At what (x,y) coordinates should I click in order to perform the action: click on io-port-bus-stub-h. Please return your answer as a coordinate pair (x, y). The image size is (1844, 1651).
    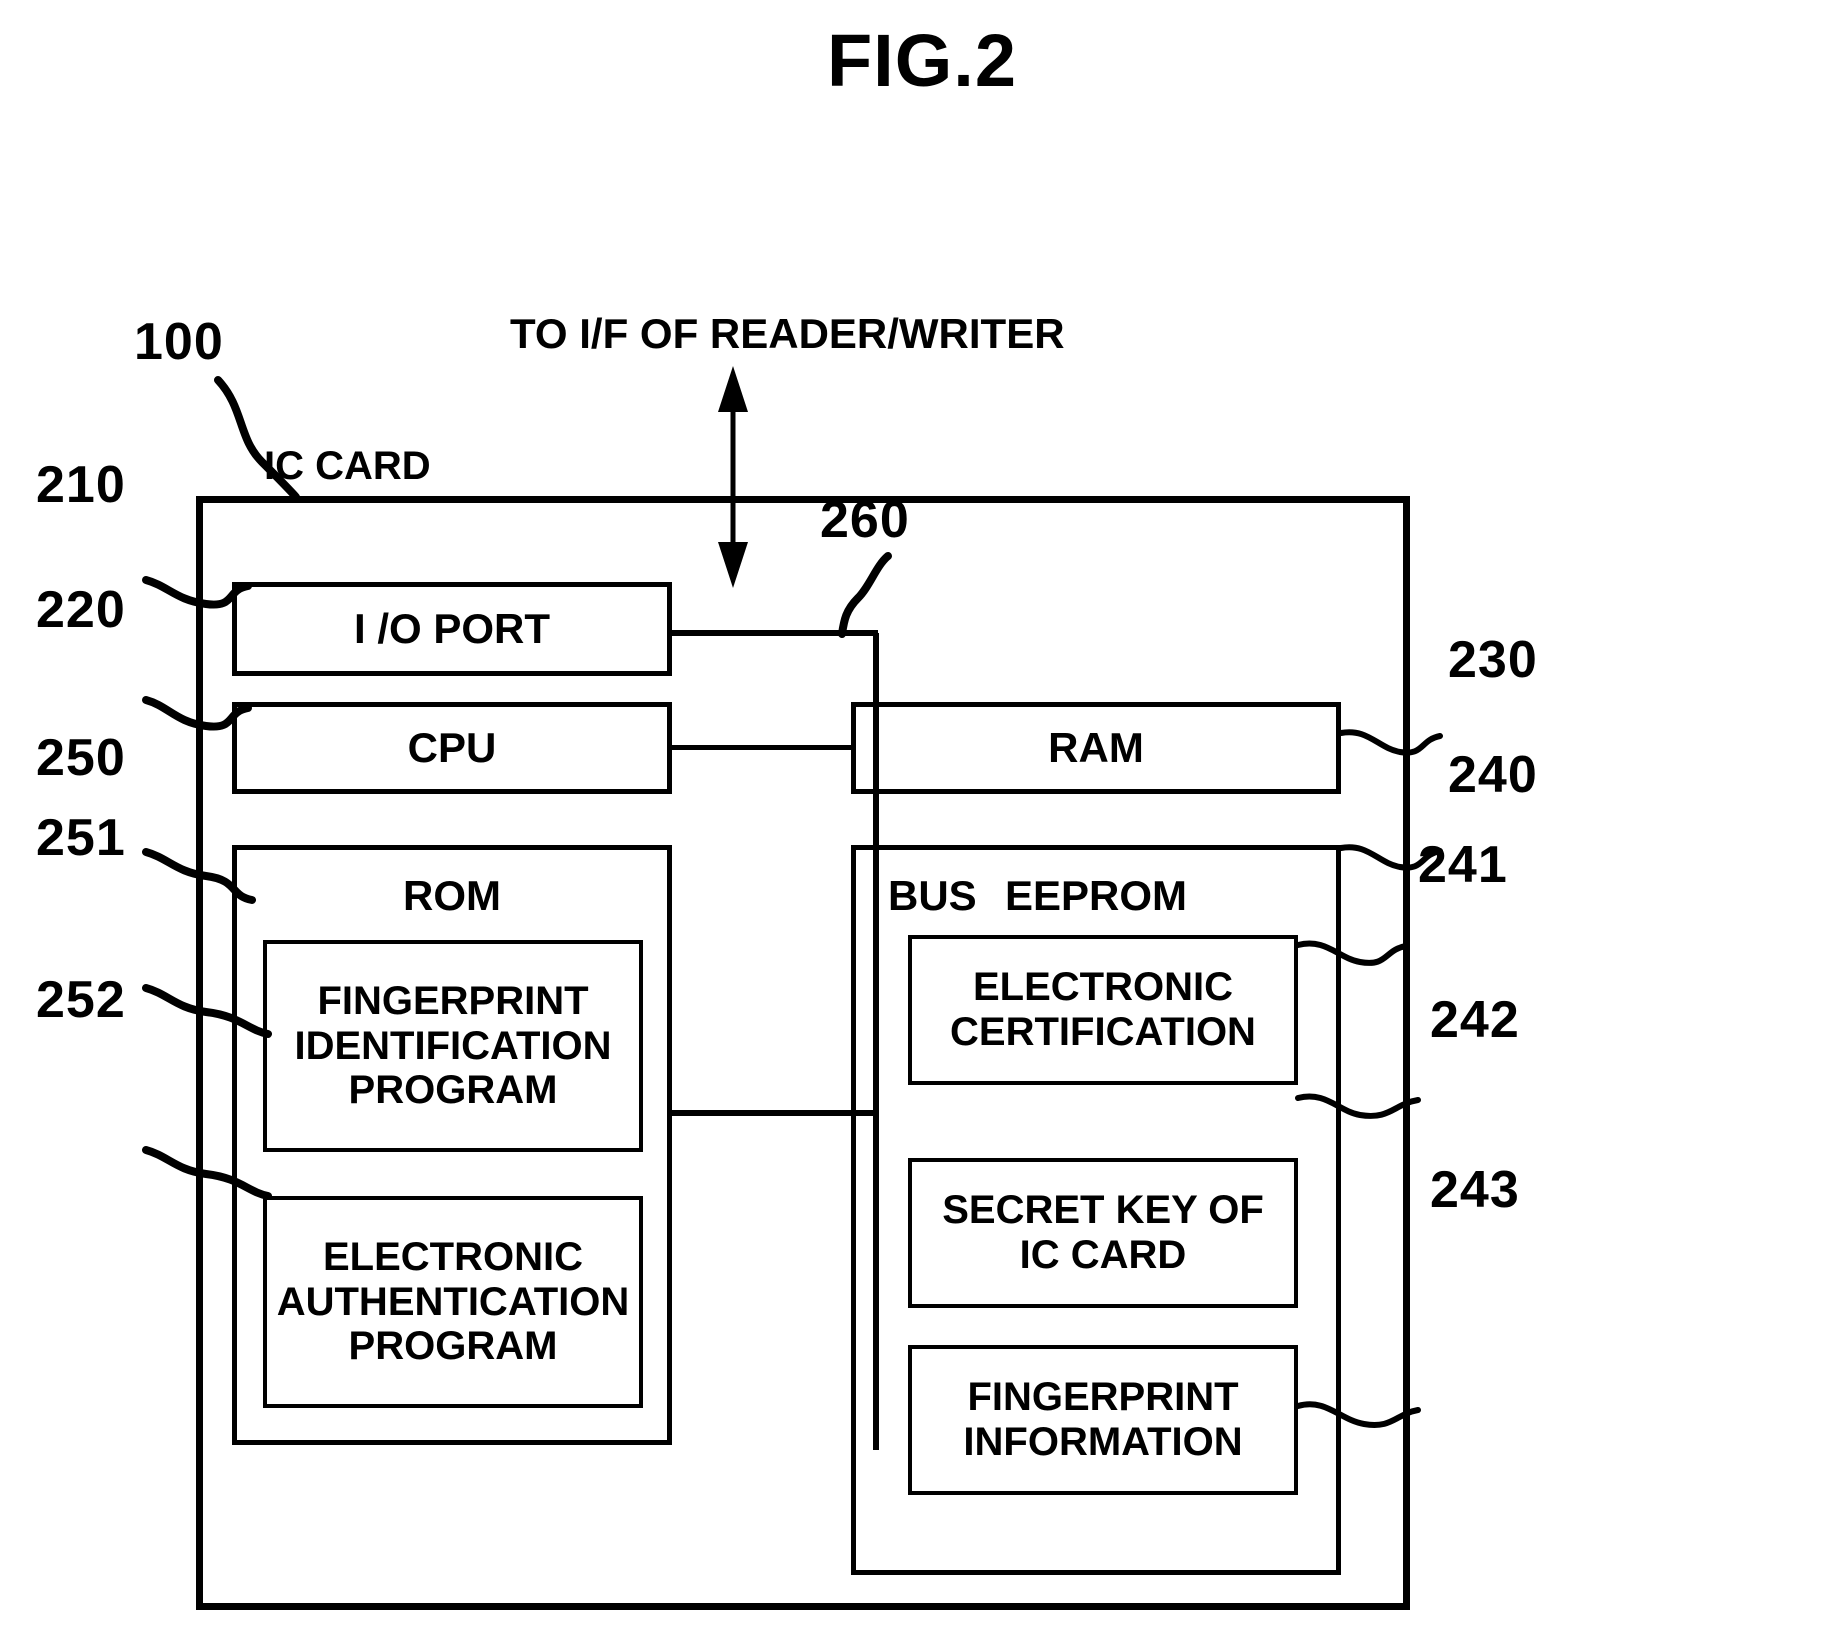
    Looking at the image, I should click on (773, 633).